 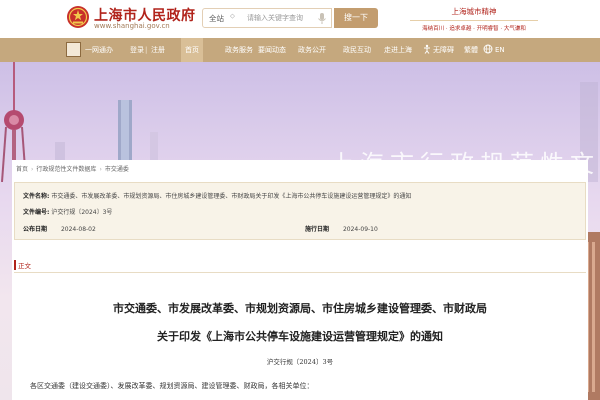 I want to click on meta-docno-value: 沪交行规〔2024〕3号, so click(x=82, y=212).